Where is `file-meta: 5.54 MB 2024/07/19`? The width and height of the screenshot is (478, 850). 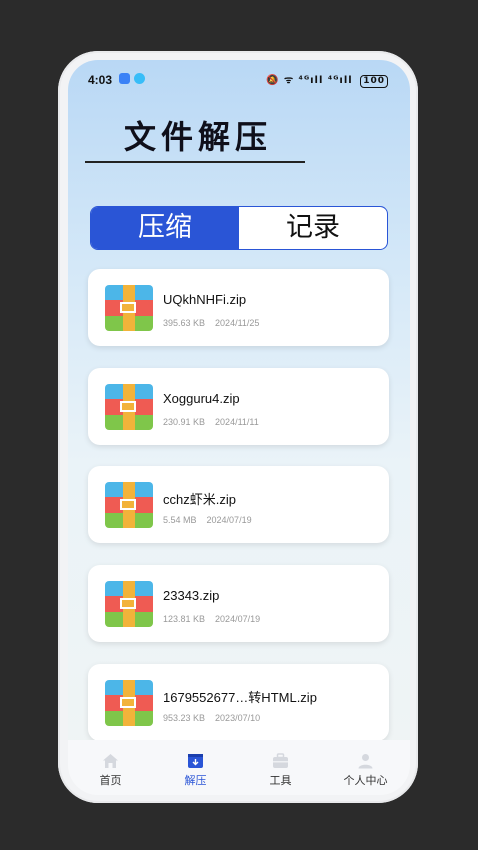 file-meta: 5.54 MB 2024/07/19 is located at coordinates (212, 520).